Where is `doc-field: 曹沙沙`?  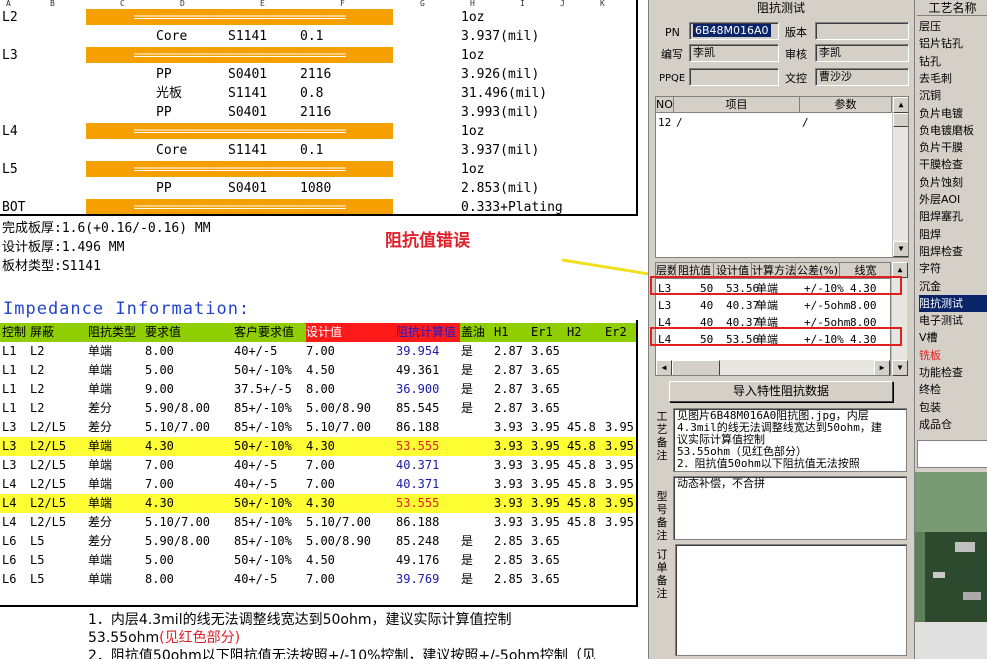
doc-field: 曹沙沙 is located at coordinates (862, 77).